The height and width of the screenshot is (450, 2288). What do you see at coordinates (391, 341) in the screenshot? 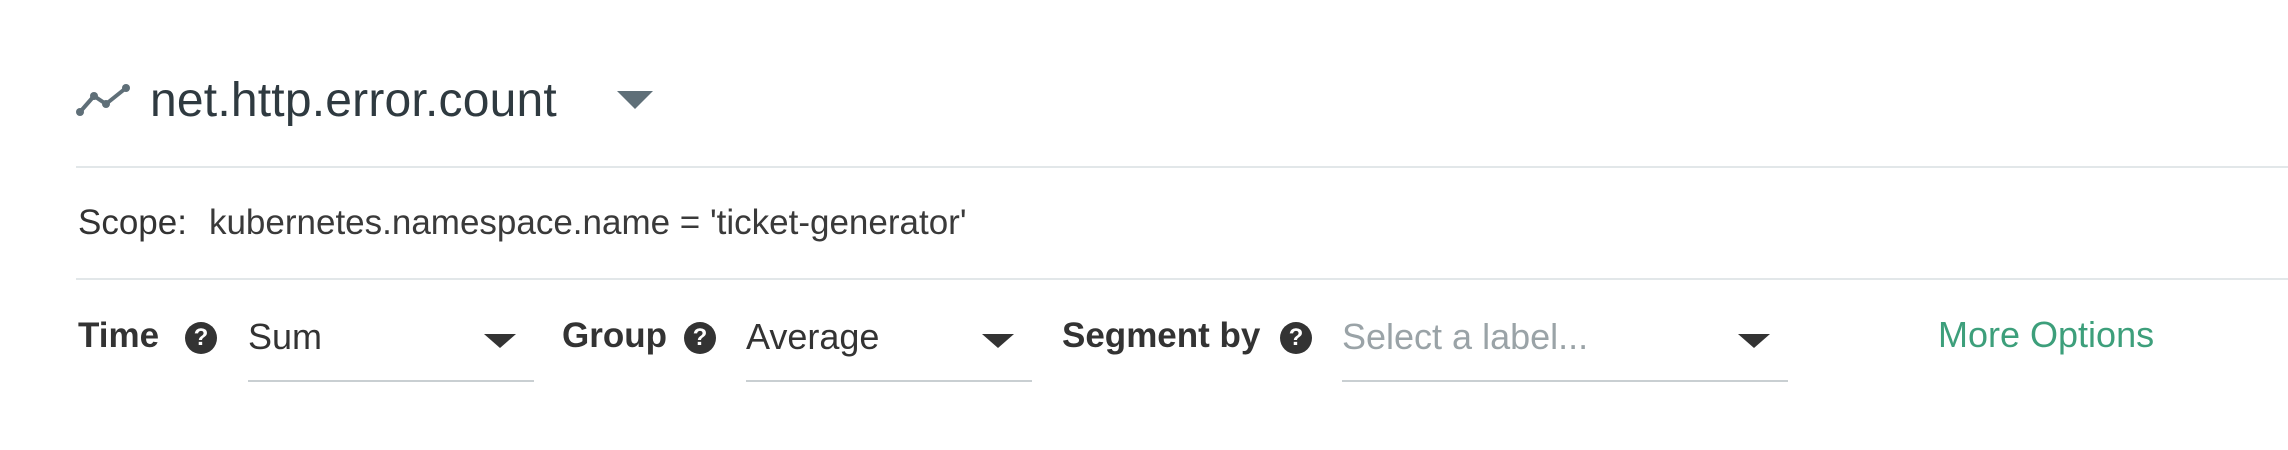
I see `time-aggregation-select: Sum` at bounding box center [391, 341].